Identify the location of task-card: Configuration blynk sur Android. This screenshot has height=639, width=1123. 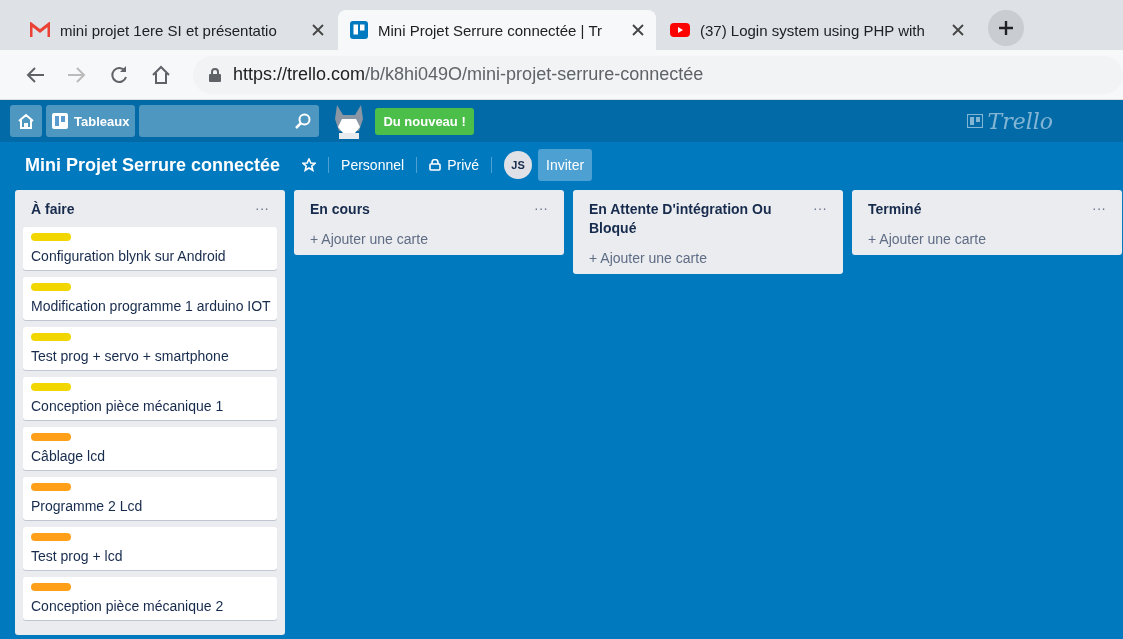
(150, 248).